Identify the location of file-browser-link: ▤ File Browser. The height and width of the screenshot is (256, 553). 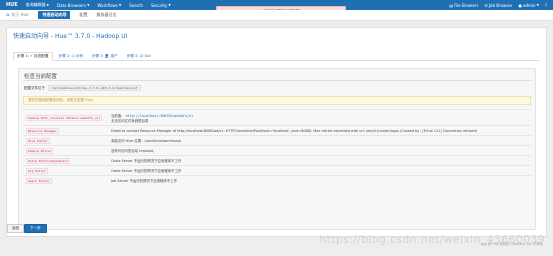
(463, 5).